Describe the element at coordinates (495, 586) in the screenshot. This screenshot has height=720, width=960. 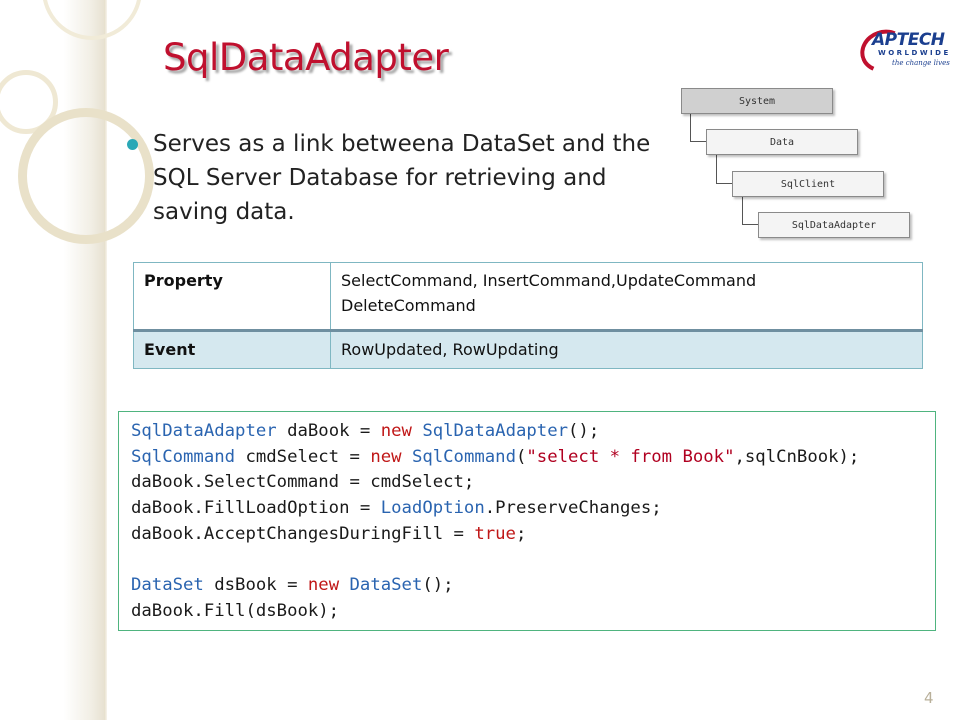
I see `code-line: DataSet dsBook = new DataSet();` at that location.